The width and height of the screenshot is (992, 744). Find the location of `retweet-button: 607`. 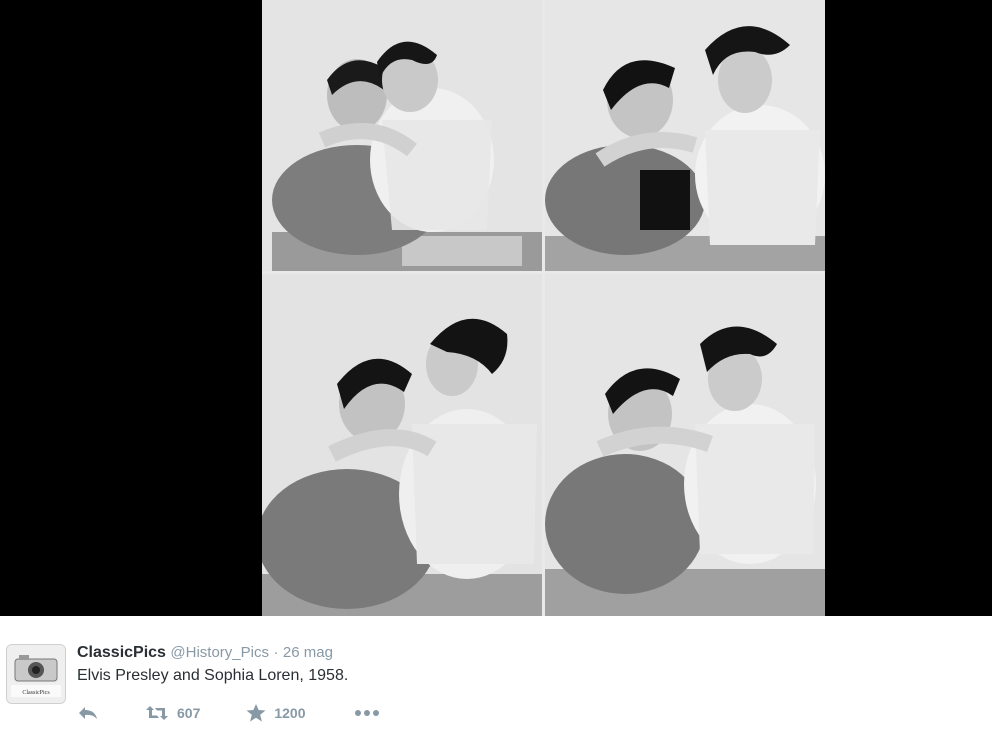

retweet-button: 607 is located at coordinates (172, 713).